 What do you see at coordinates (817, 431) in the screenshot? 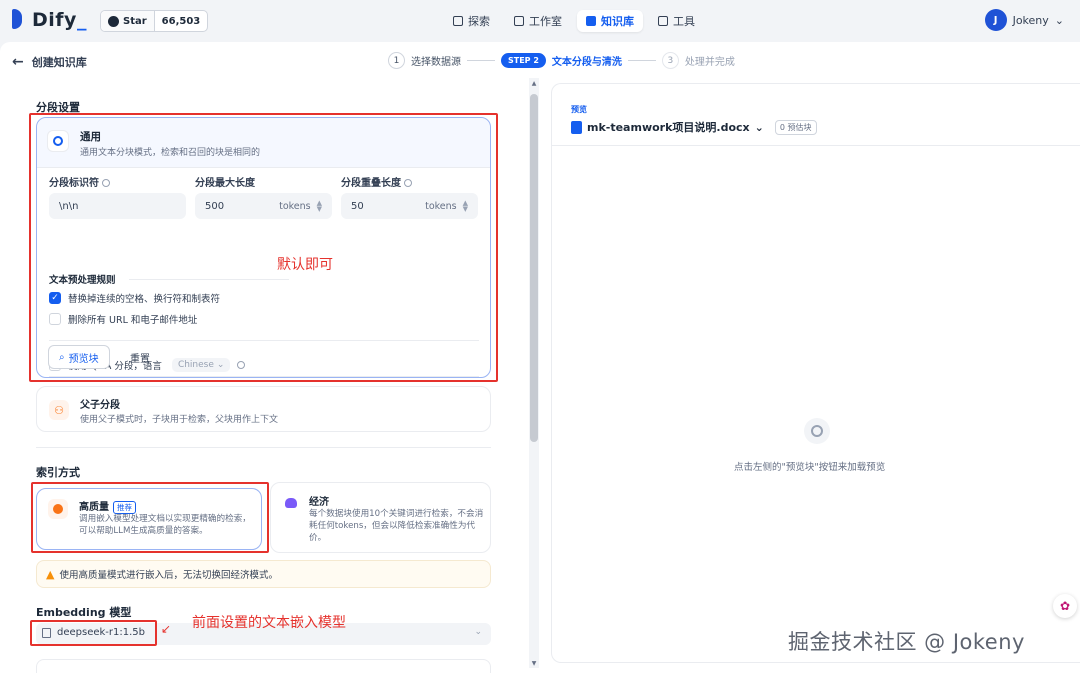
I see `search-empty-icon` at bounding box center [817, 431].